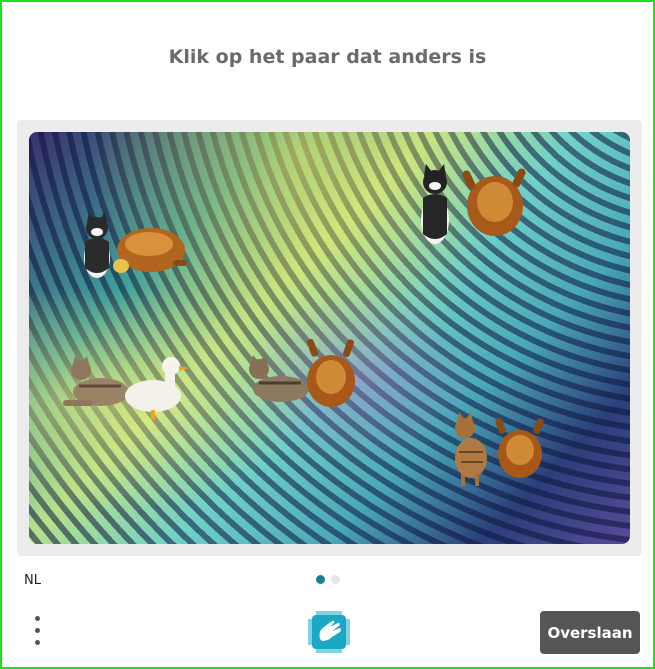  I want to click on hcaptcha-hand-icon, so click(329, 632).